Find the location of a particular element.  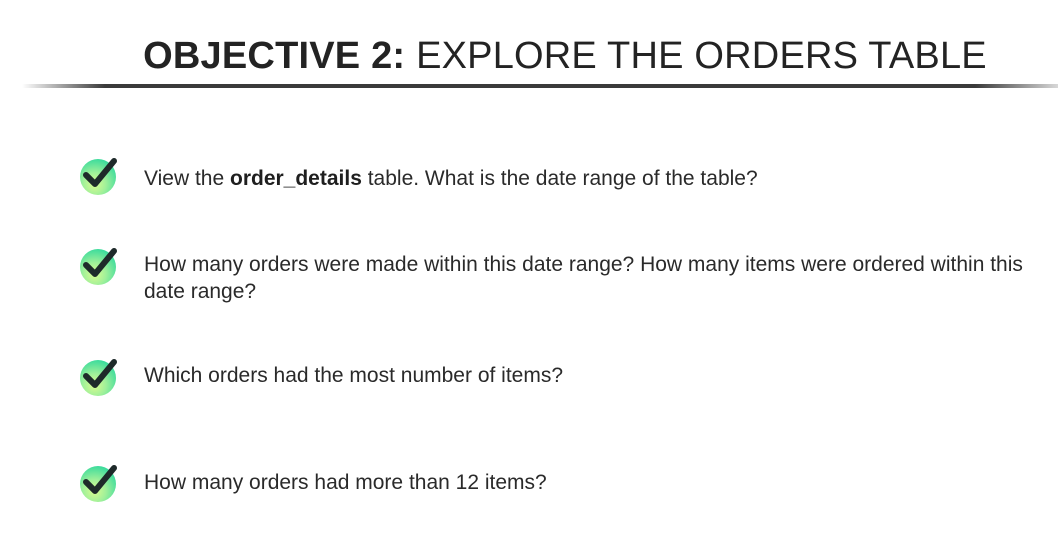

table-name-emphasis: order_details is located at coordinates (296, 178).